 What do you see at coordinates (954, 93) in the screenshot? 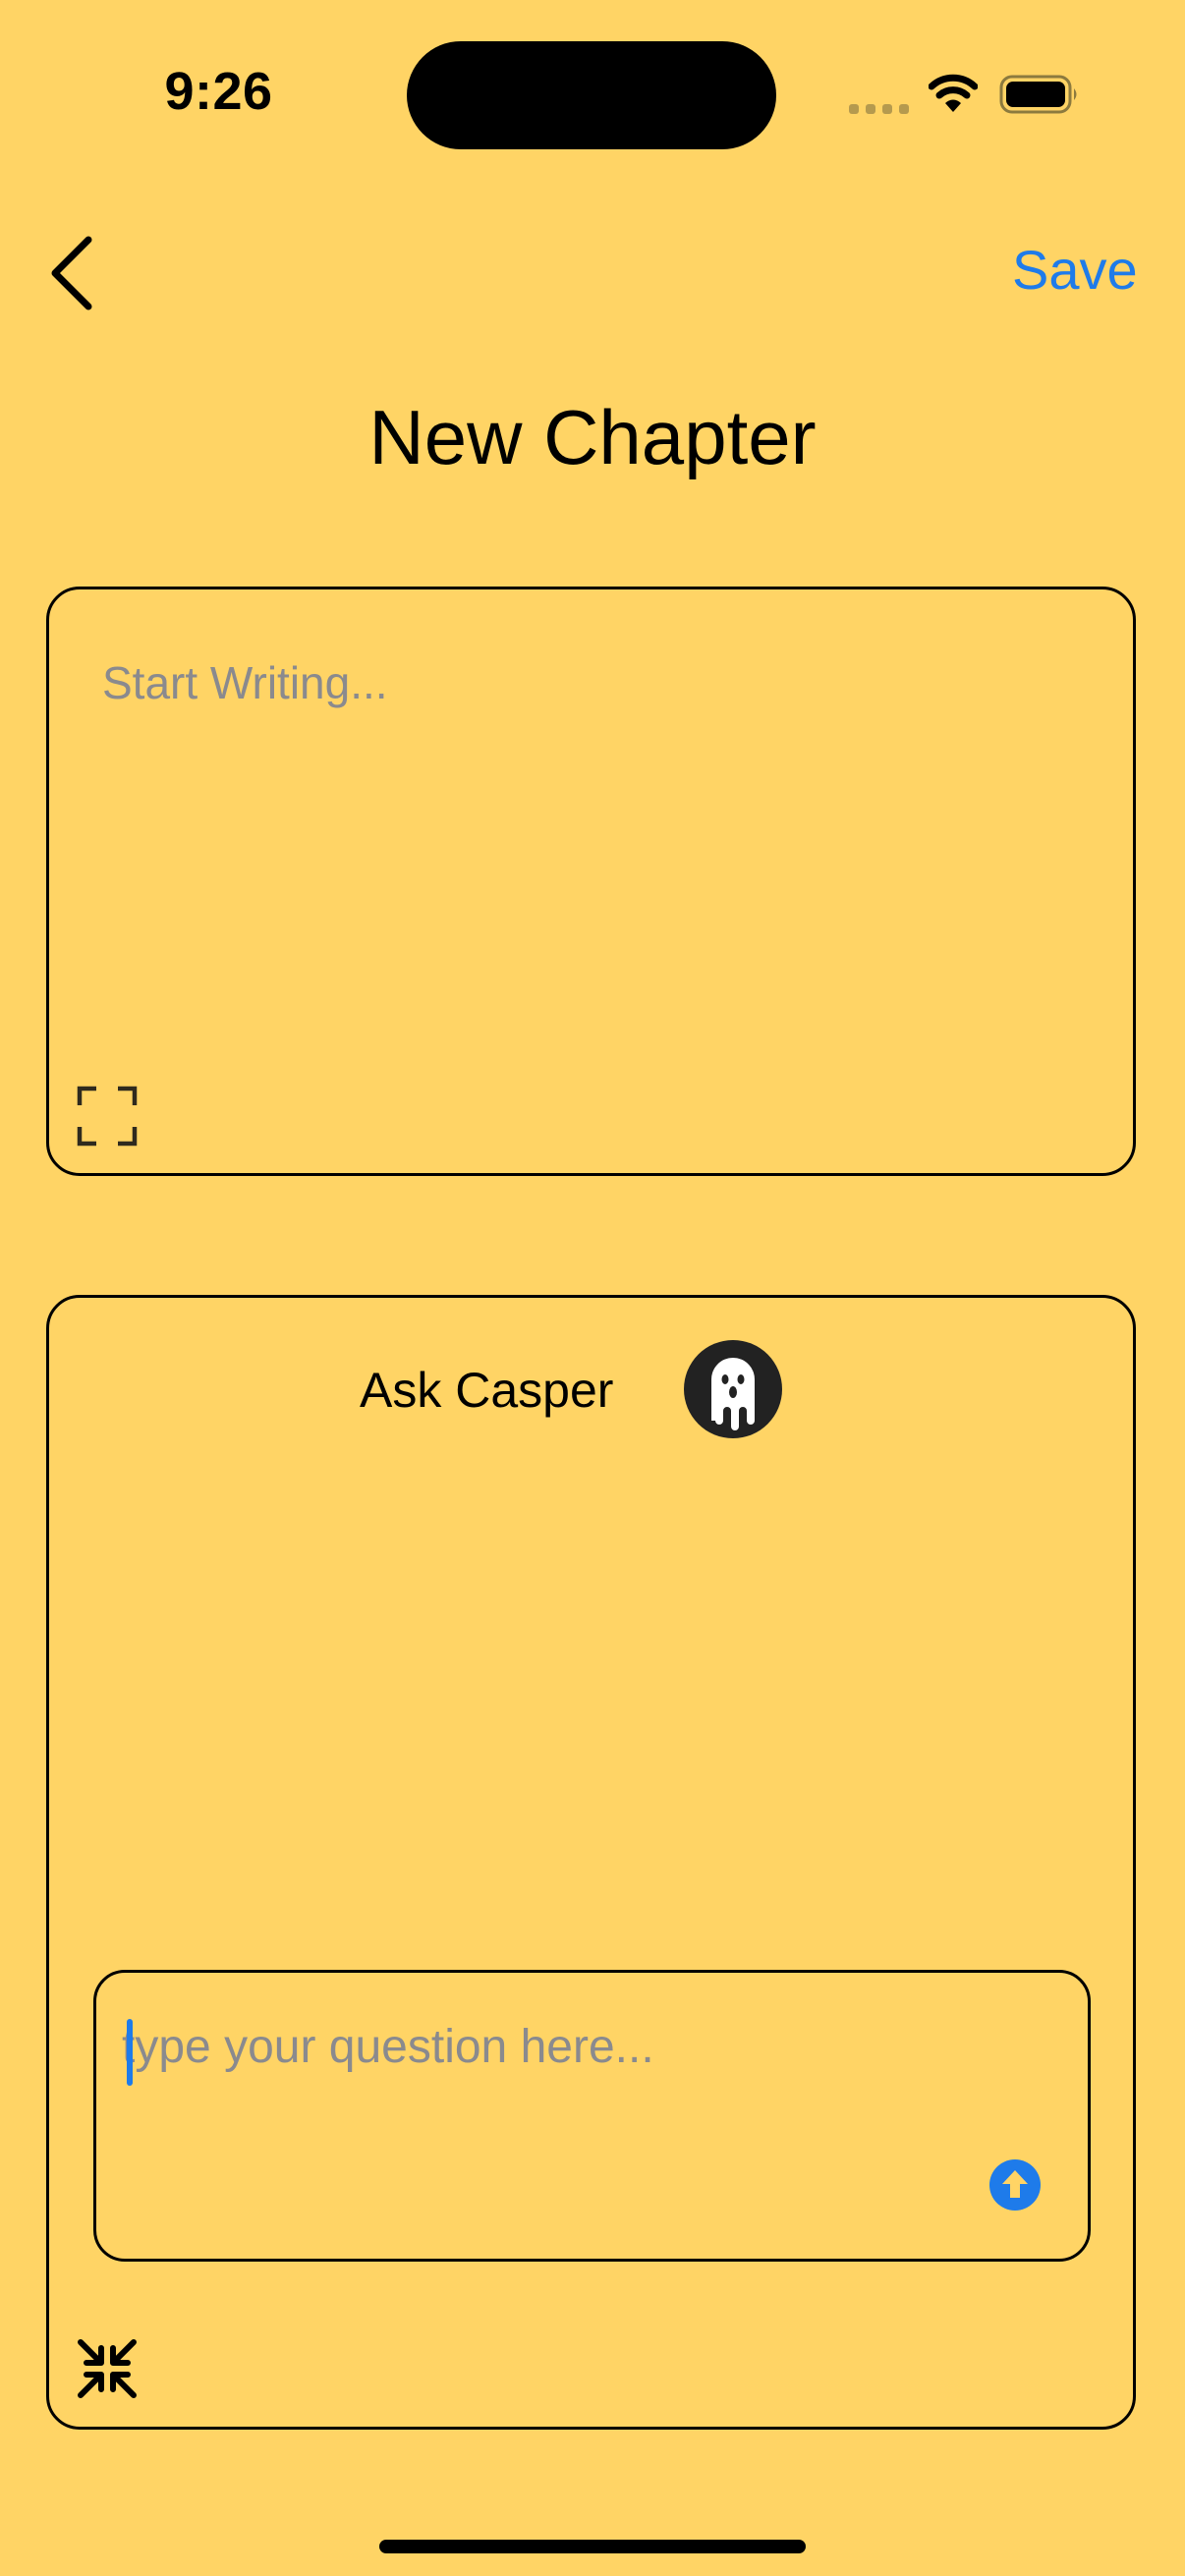
I see `wifi-icon` at bounding box center [954, 93].